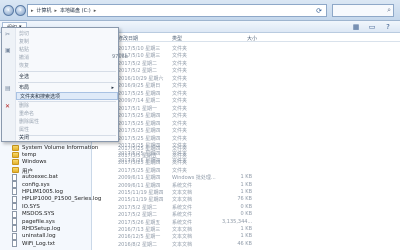  I want to click on menu-item-properties: 属性, so click(67, 130).